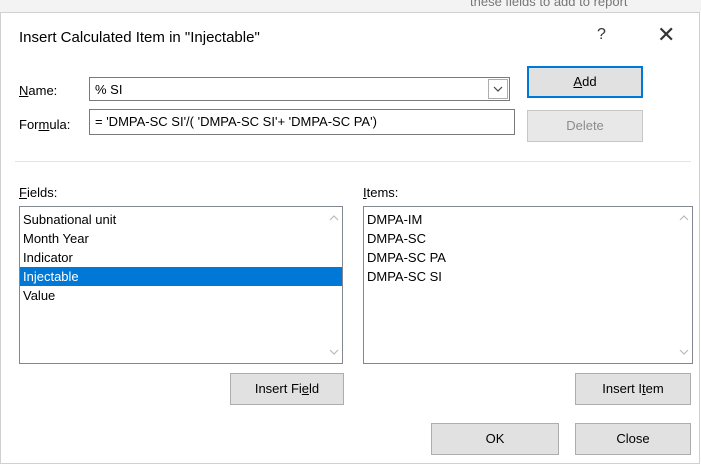 Image resolution: width=701 pixels, height=465 pixels. What do you see at coordinates (633, 389) in the screenshot?
I see `insert-item-button: Insert Item` at bounding box center [633, 389].